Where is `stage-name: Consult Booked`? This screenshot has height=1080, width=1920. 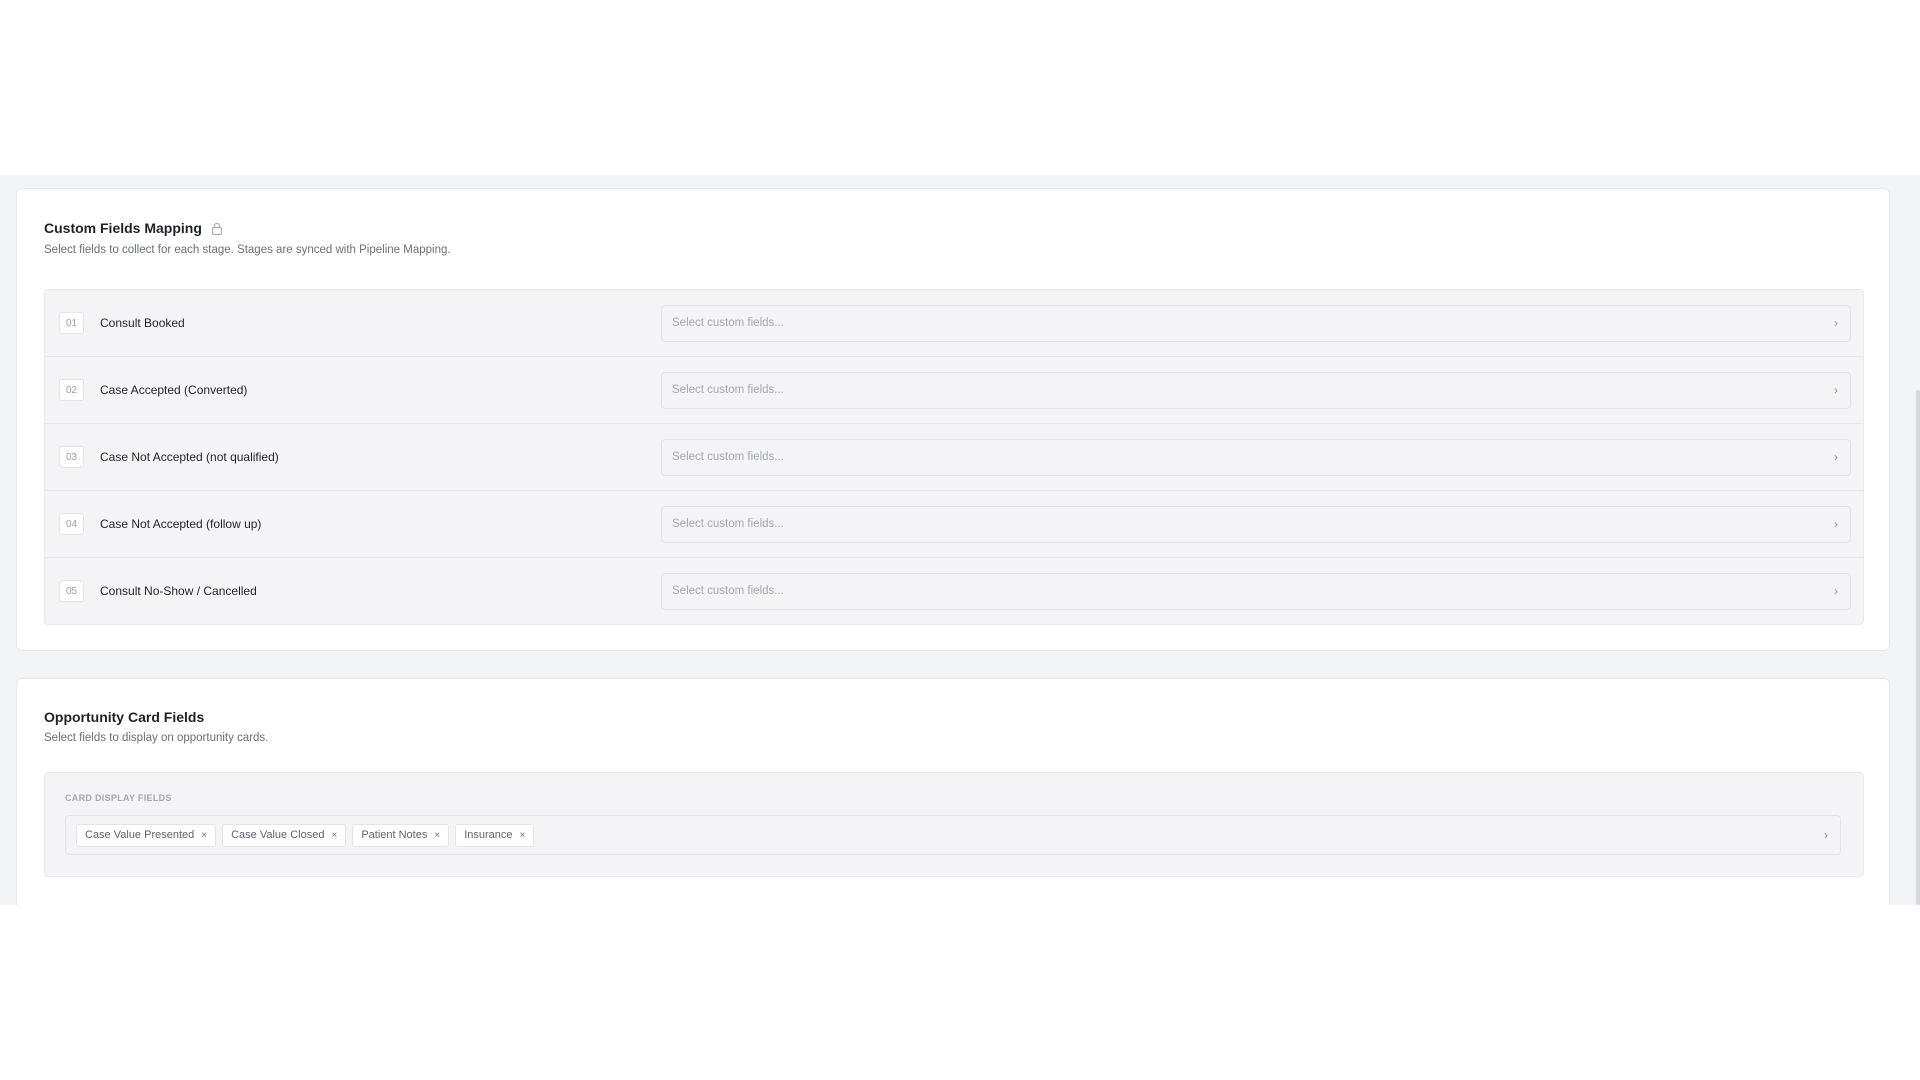
stage-name: Consult Booked is located at coordinates (142, 323).